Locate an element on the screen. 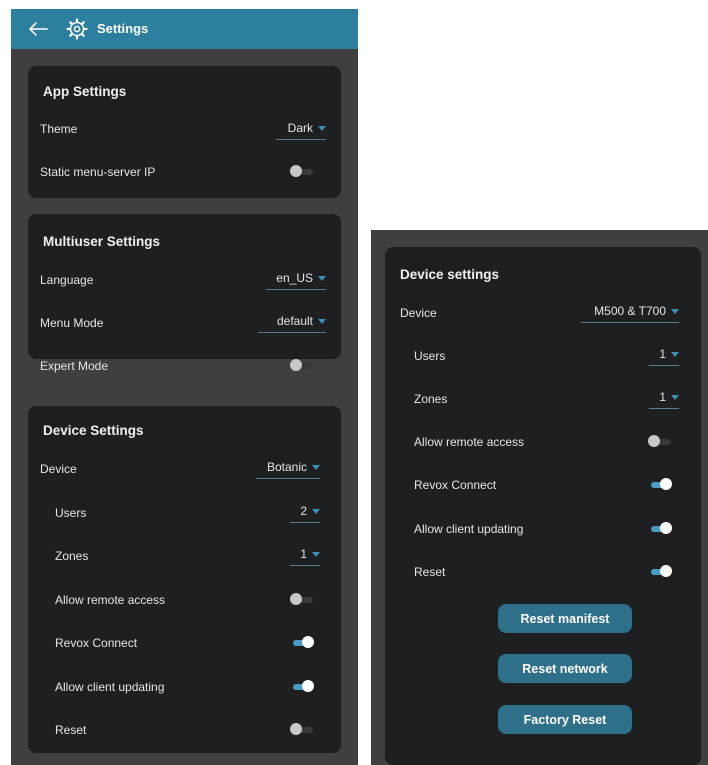  menu-mode-label: Menu Mode is located at coordinates (72, 323).